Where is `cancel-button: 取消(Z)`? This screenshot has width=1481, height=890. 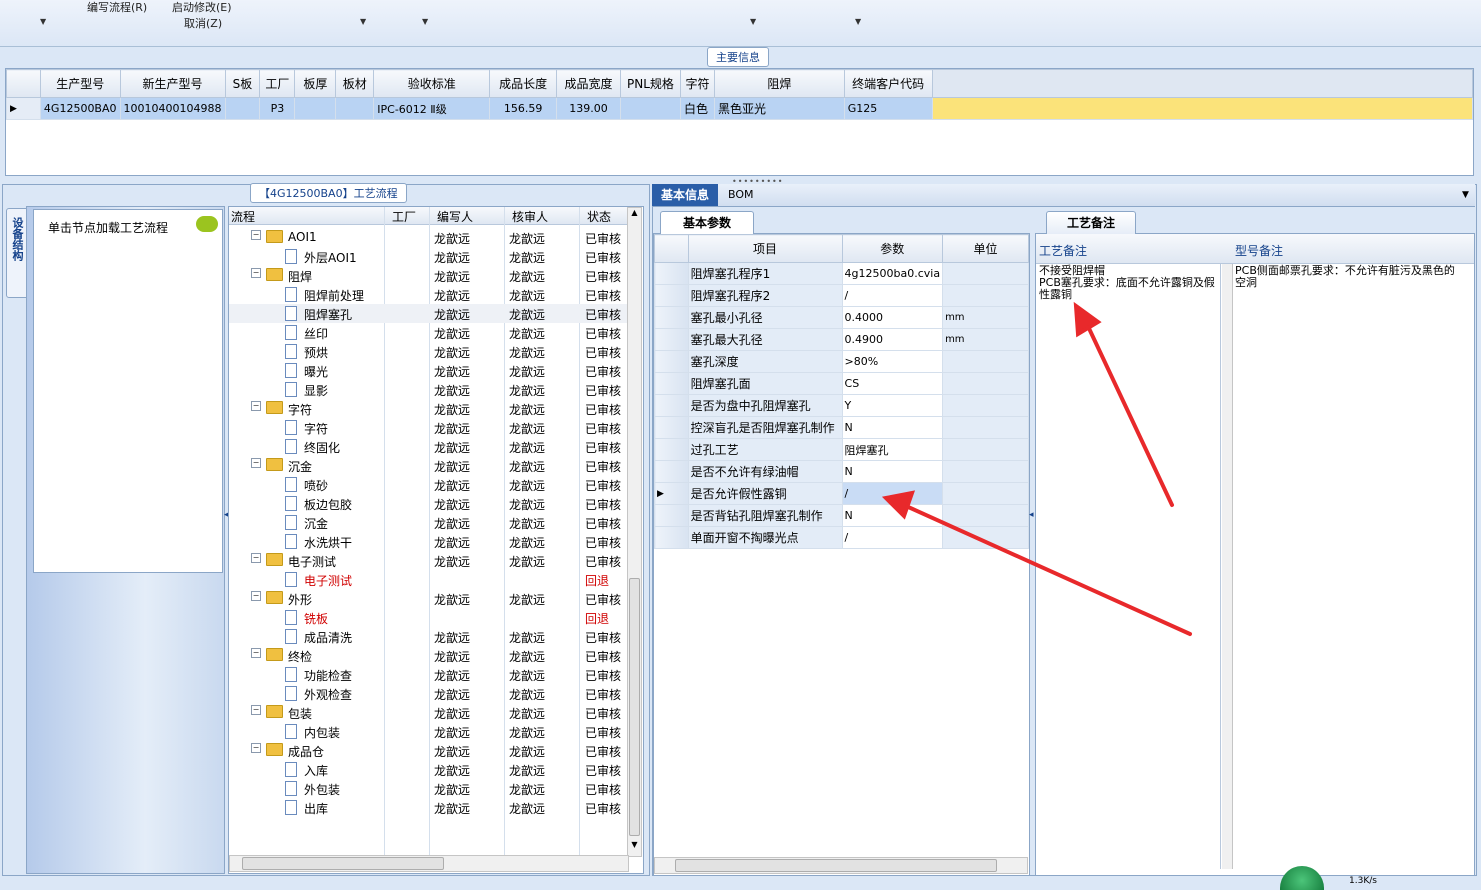 cancel-button: 取消(Z) is located at coordinates (203, 23).